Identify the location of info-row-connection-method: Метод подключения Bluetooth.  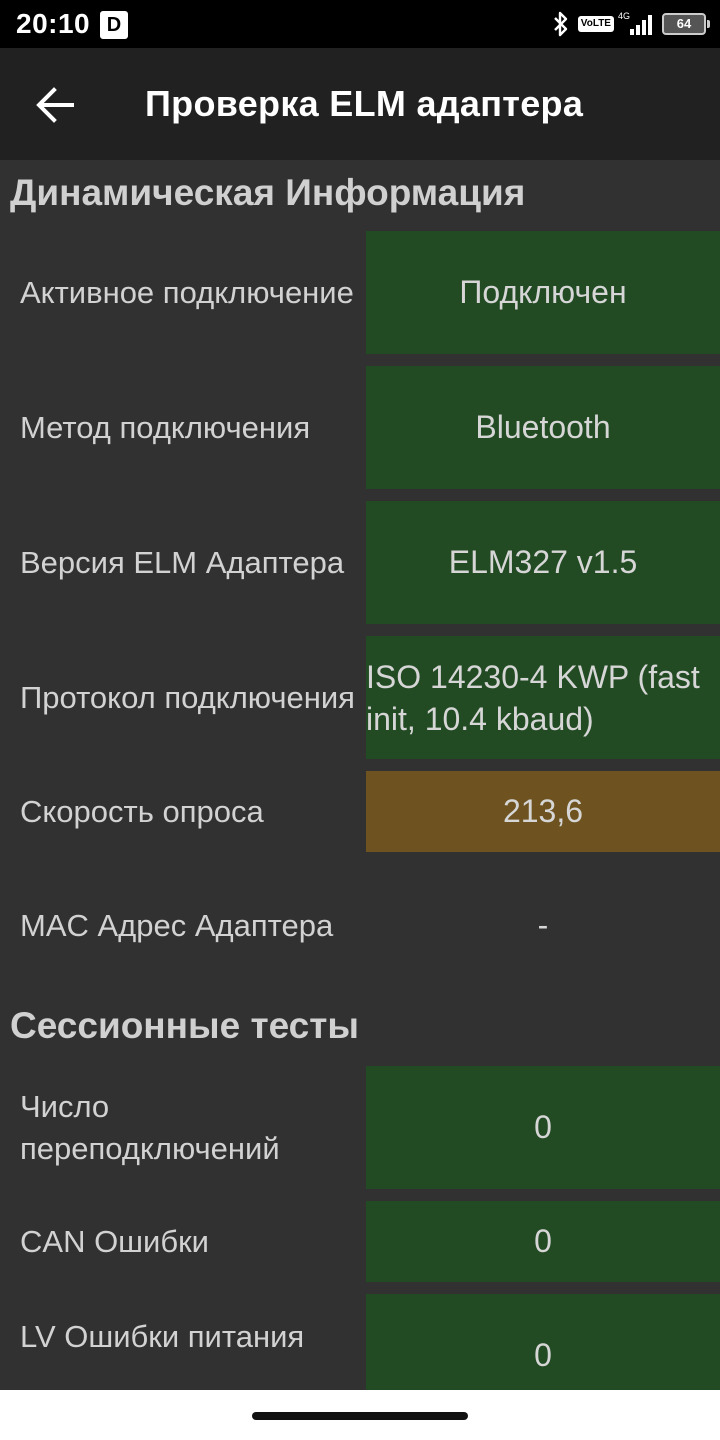
(360, 427).